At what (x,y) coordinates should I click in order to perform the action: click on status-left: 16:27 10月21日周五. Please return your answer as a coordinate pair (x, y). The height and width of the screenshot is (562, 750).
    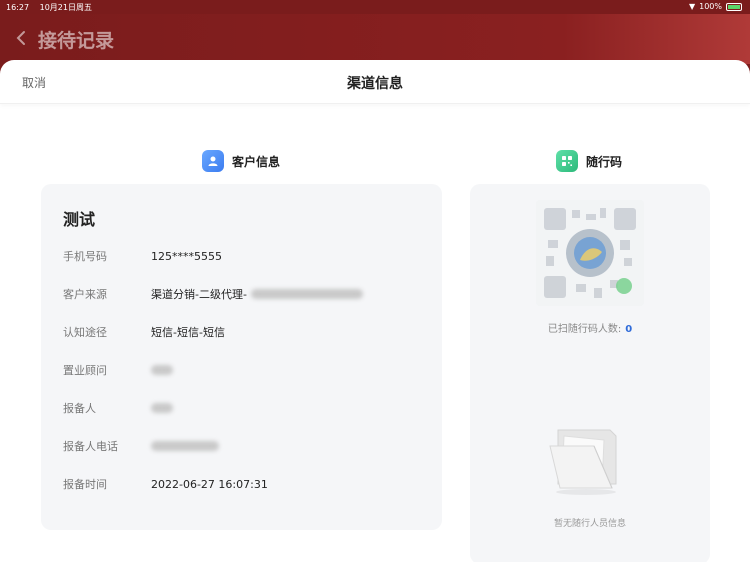
    Looking at the image, I should click on (49, 7).